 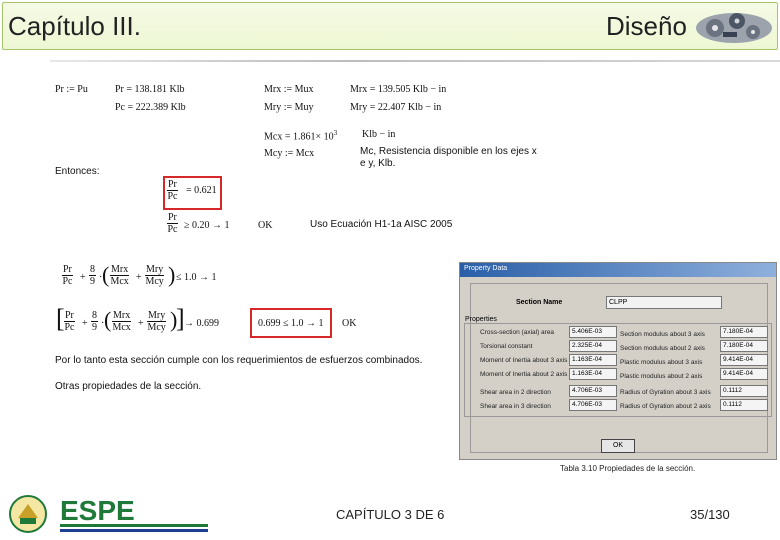 What do you see at coordinates (291, 323) in the screenshot?
I see `boxed-result: 0.699 ≤ 1.0 → 1` at bounding box center [291, 323].